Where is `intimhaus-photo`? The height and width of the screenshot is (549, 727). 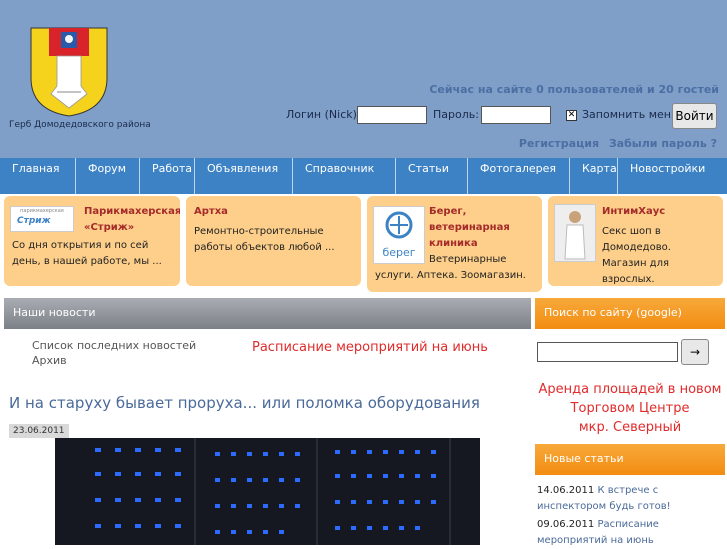
intimhaus-photo is located at coordinates (575, 233).